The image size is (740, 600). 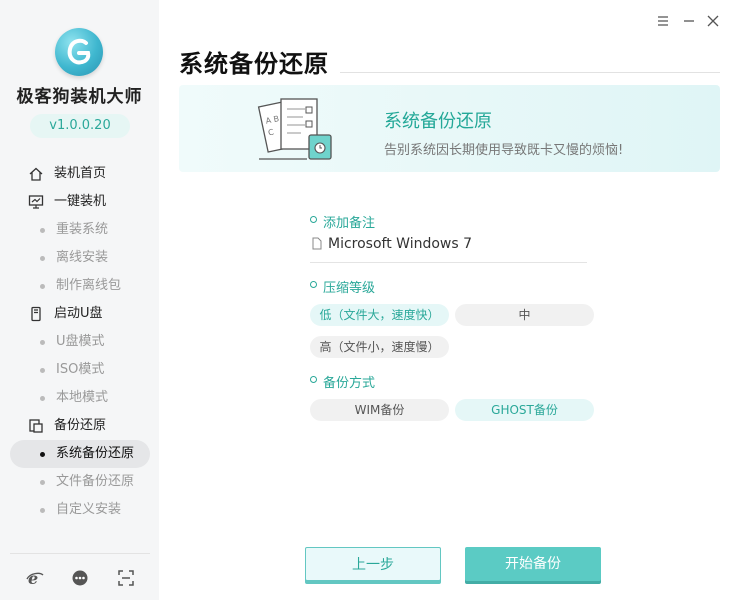 What do you see at coordinates (80, 553) in the screenshot?
I see `sidebar-divider` at bounding box center [80, 553].